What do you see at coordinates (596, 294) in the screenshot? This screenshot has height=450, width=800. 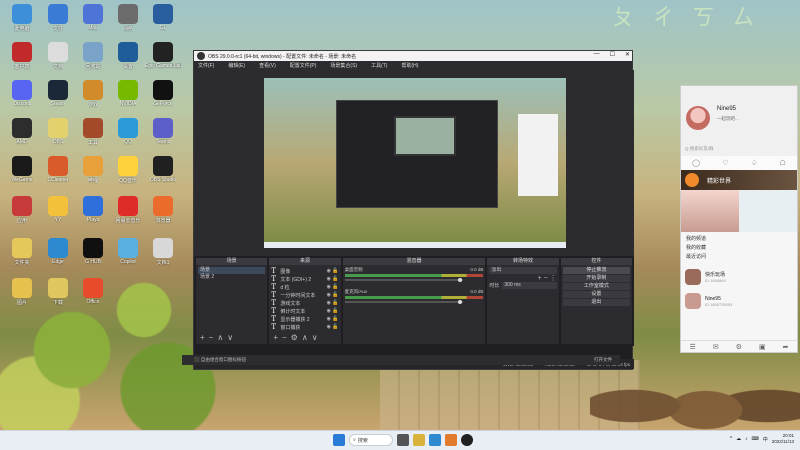 I see `settings-button: 设置` at bounding box center [596, 294].